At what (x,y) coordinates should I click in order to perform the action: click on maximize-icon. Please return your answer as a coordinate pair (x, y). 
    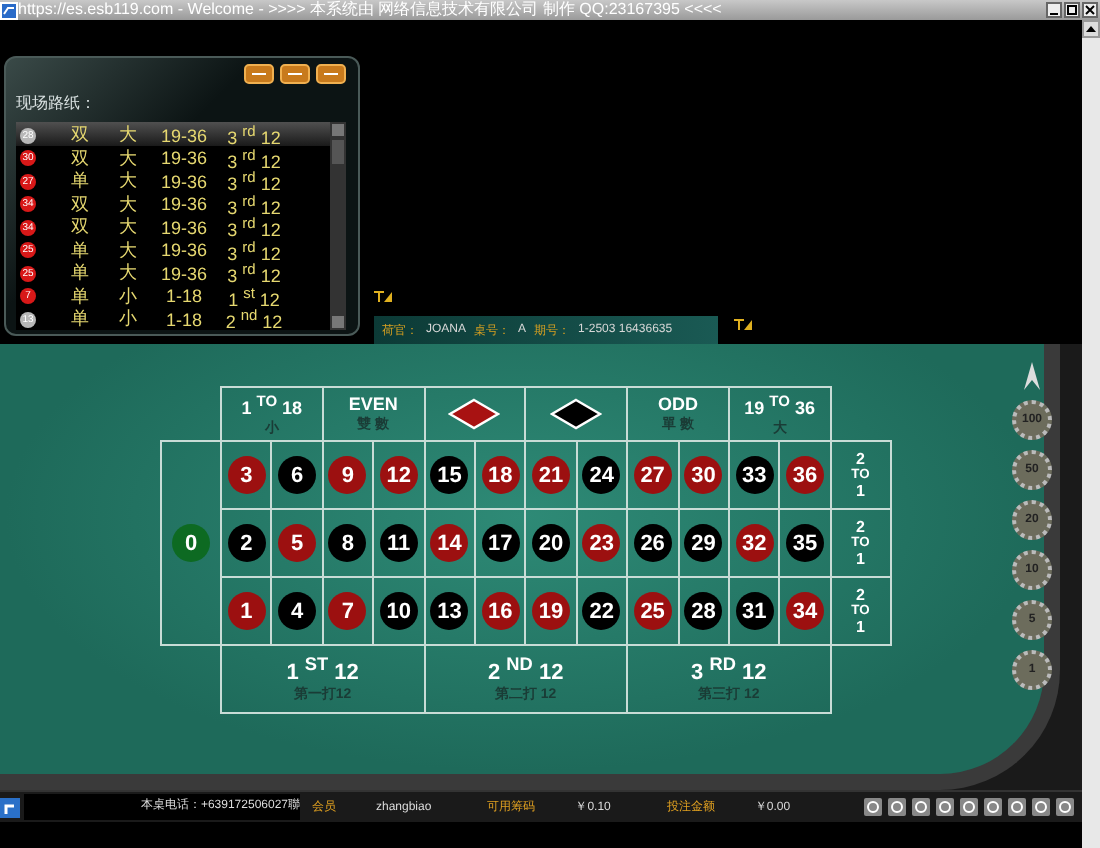
    Looking at the image, I should click on (1072, 10).